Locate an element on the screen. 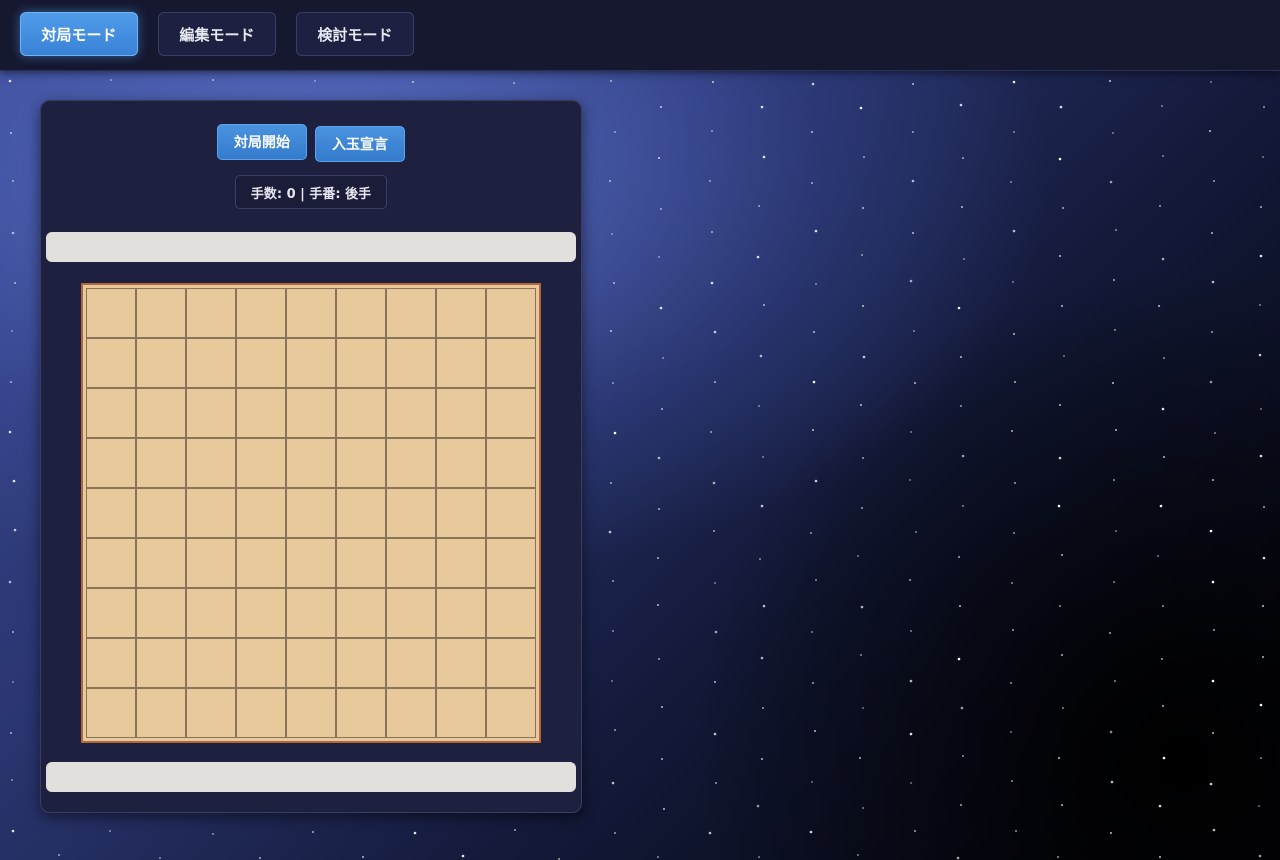  tab-review-mode: 検討モード is located at coordinates (355, 34).